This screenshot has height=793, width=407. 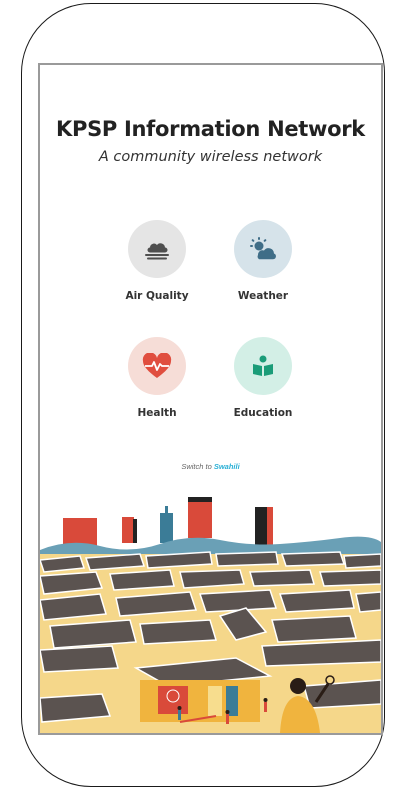 I want to click on tile-health: Health, so click(x=157, y=378).